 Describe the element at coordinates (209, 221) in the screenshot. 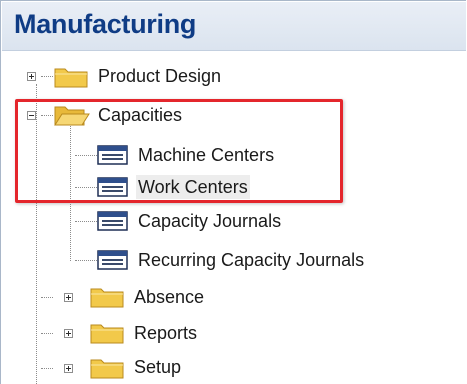

I see `tree-item-capacity-journals: Capacity Journals` at that location.